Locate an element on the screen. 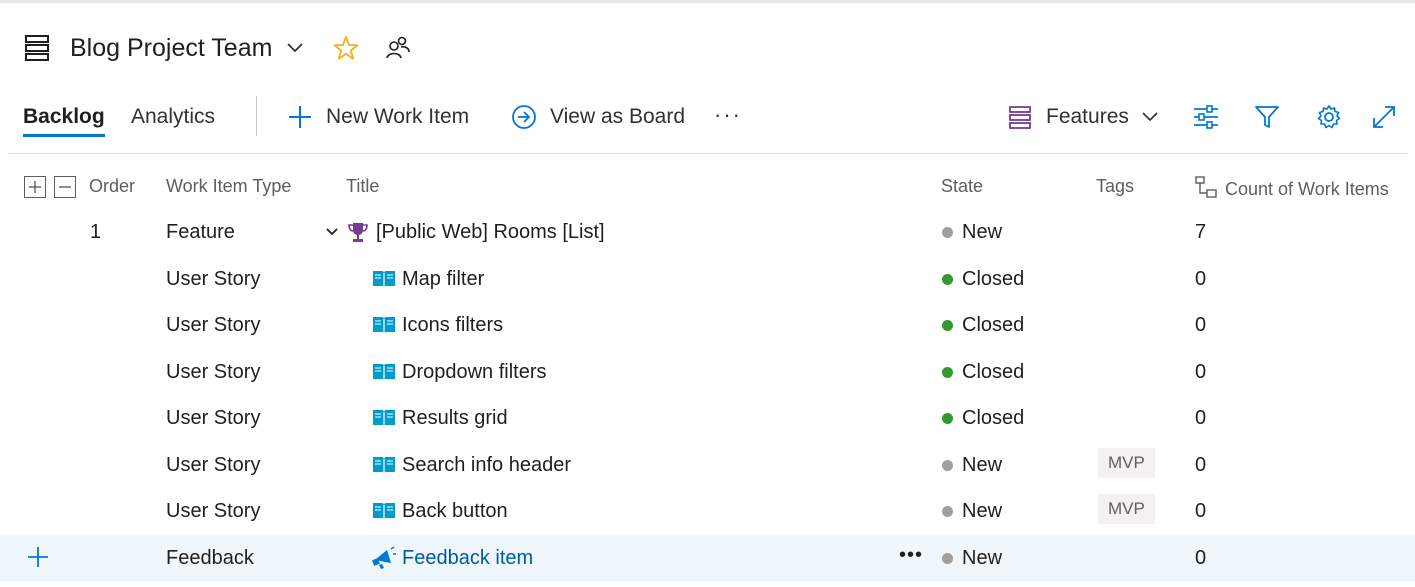 The height and width of the screenshot is (587, 1415). column-header-count: Count of Work Items is located at coordinates (1292, 189).